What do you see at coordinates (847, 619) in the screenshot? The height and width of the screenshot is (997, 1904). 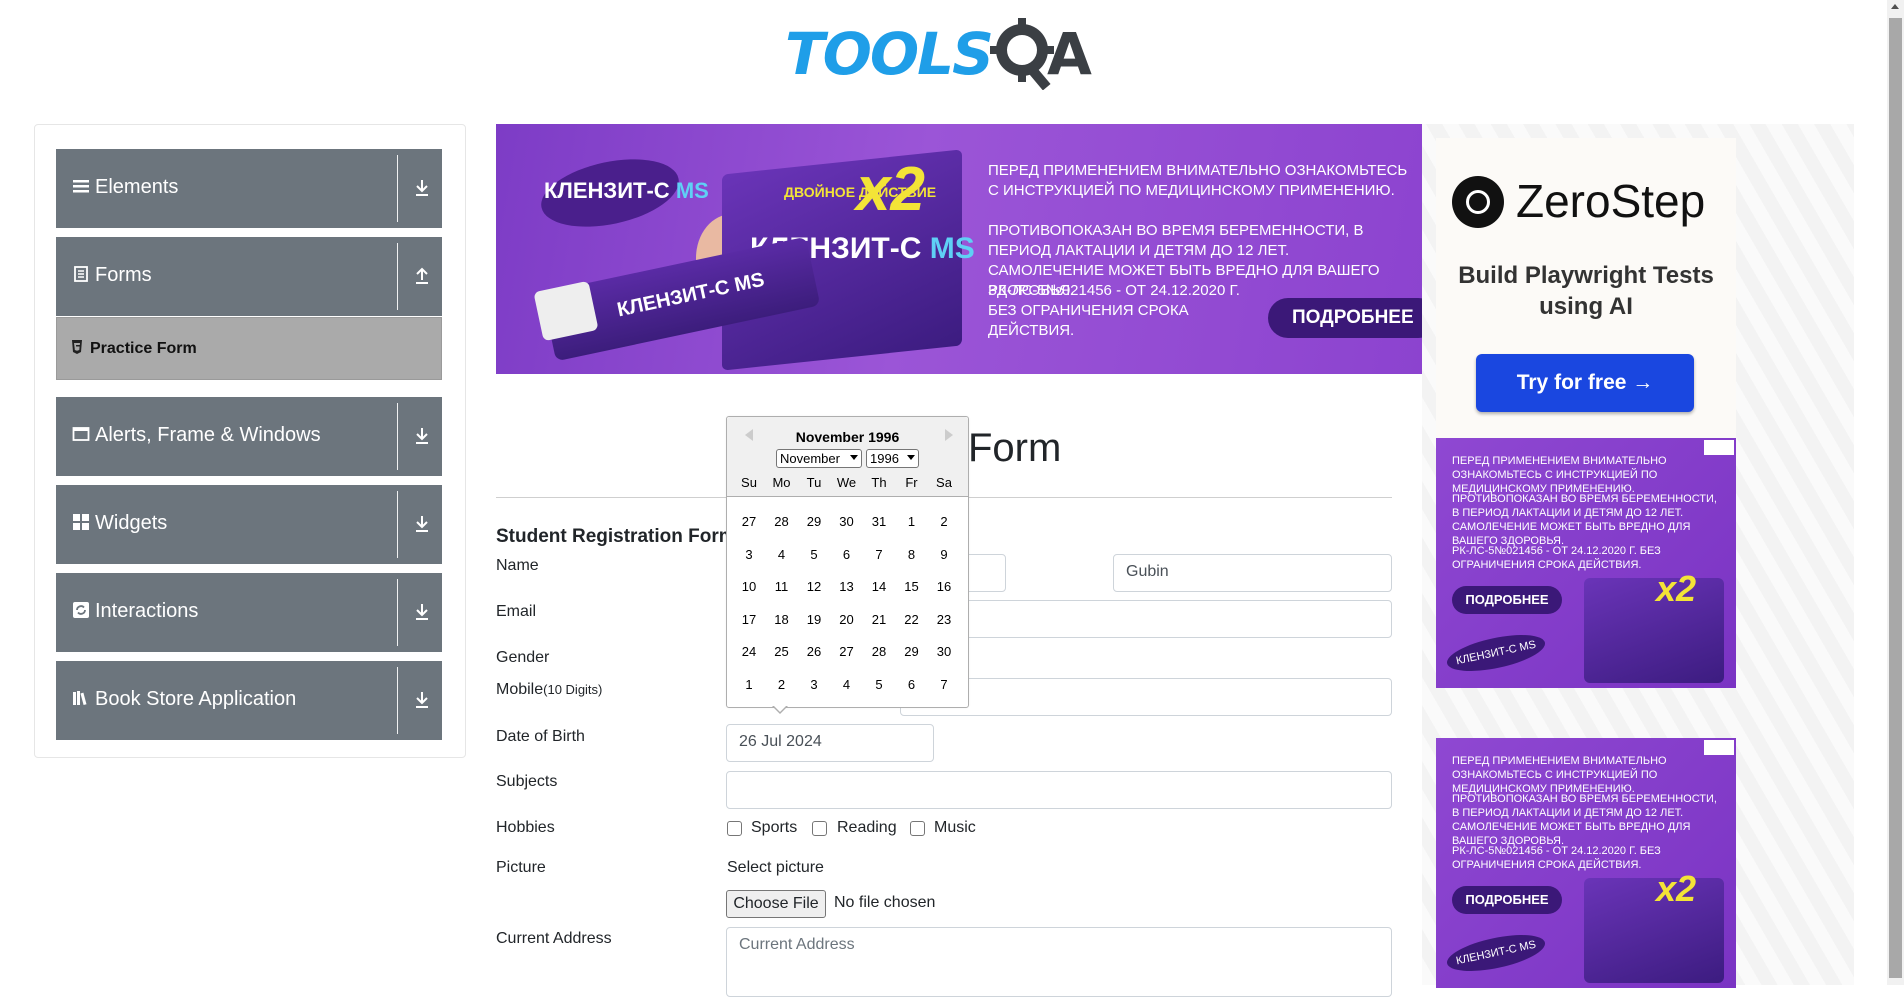 I see `calendar-day: 20` at bounding box center [847, 619].